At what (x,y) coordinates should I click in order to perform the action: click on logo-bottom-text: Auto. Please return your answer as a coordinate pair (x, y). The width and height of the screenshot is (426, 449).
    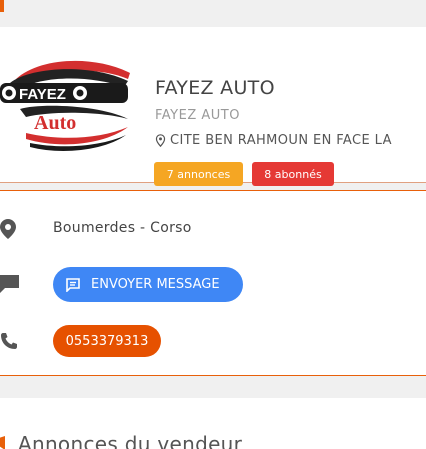
    Looking at the image, I should click on (55, 123).